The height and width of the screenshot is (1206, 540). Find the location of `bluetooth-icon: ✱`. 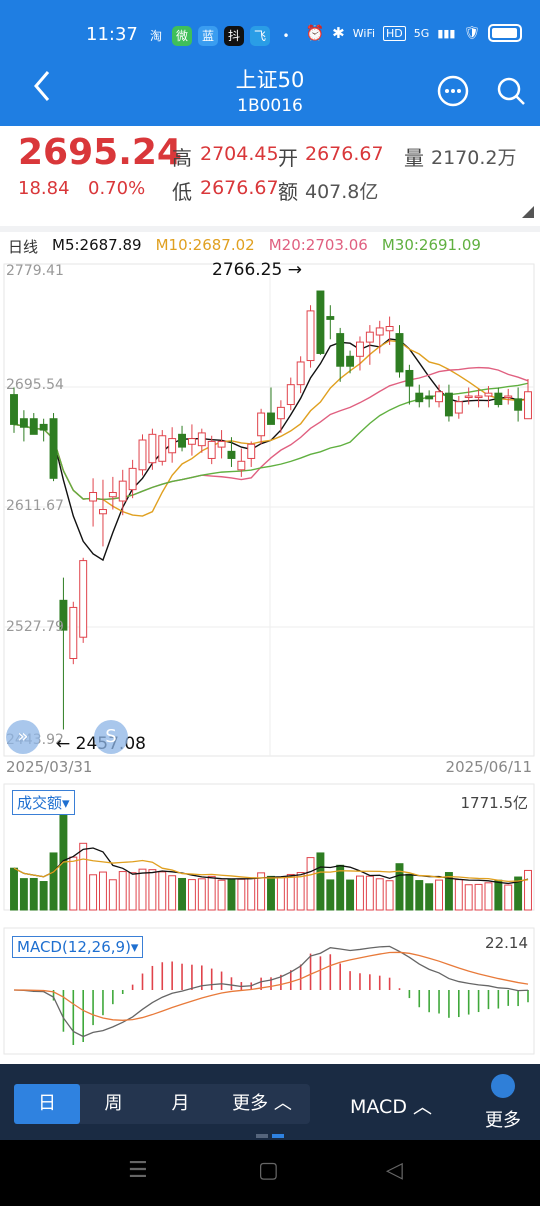

bluetooth-icon: ✱ is located at coordinates (338, 33).